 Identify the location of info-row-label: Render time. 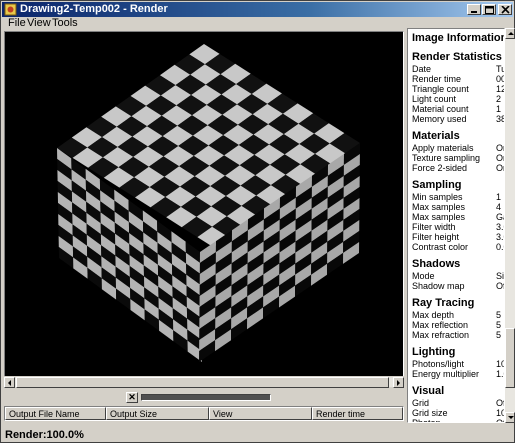
(437, 79).